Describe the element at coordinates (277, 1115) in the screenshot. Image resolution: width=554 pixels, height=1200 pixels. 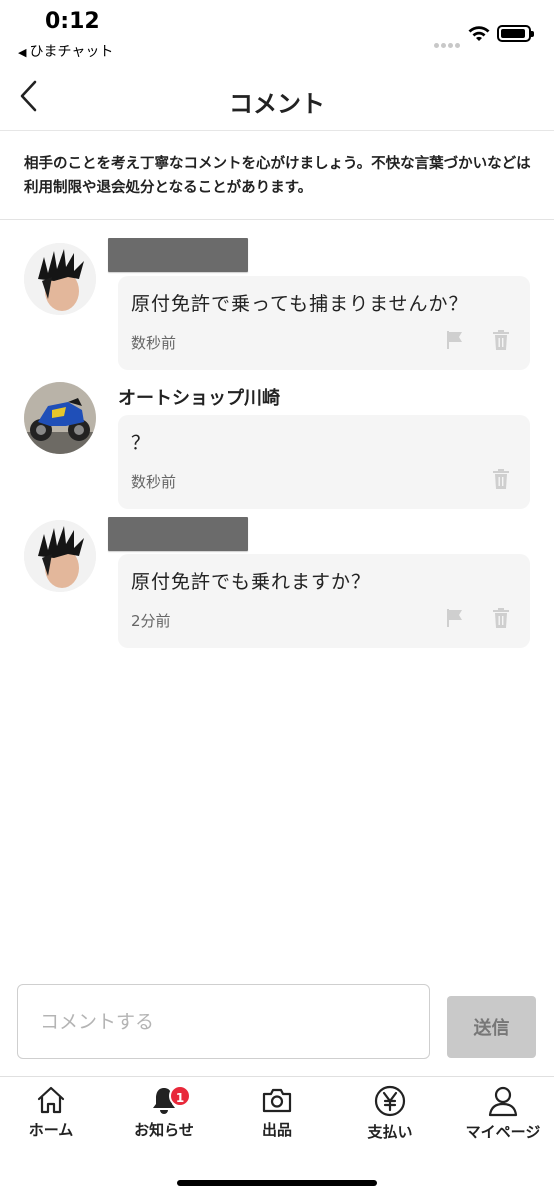
I see `tab-sell: 出品` at that location.